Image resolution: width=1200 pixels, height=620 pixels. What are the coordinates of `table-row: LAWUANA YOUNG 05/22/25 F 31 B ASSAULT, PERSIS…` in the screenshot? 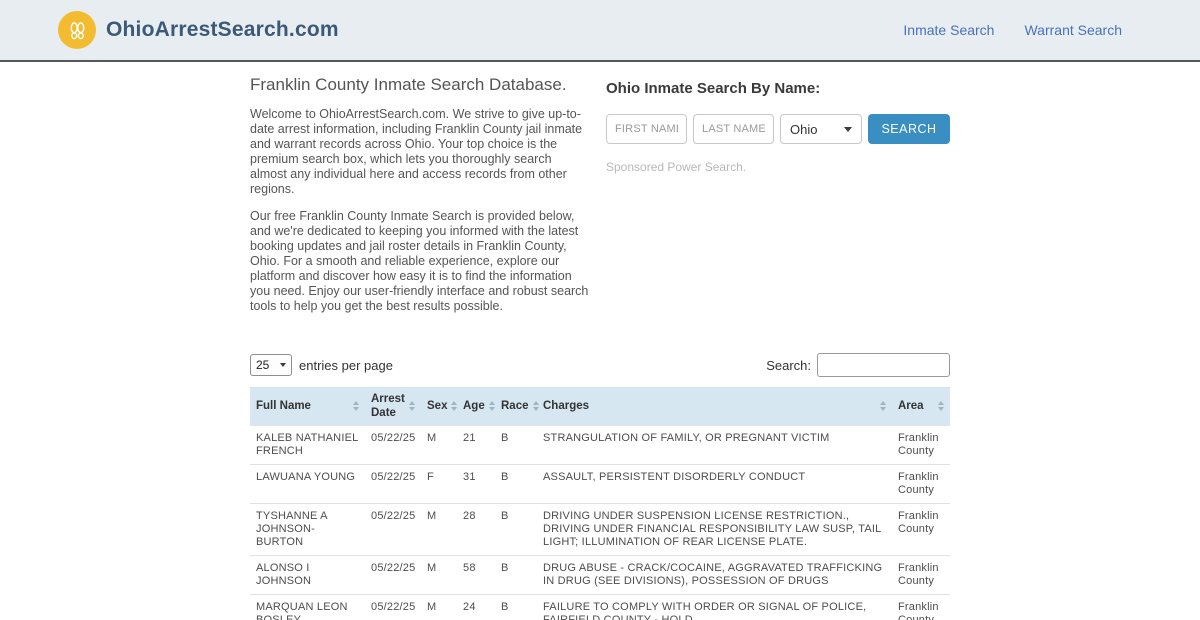 It's located at (600, 484).